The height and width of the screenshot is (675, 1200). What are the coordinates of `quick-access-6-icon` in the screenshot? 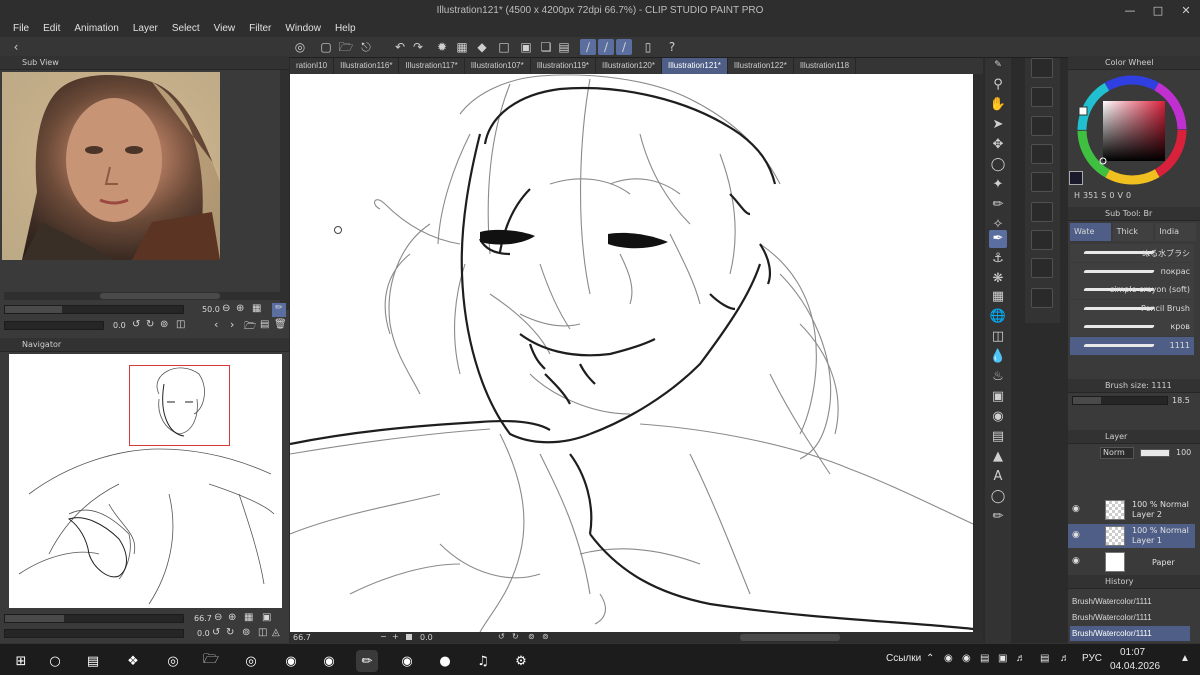 It's located at (1042, 212).